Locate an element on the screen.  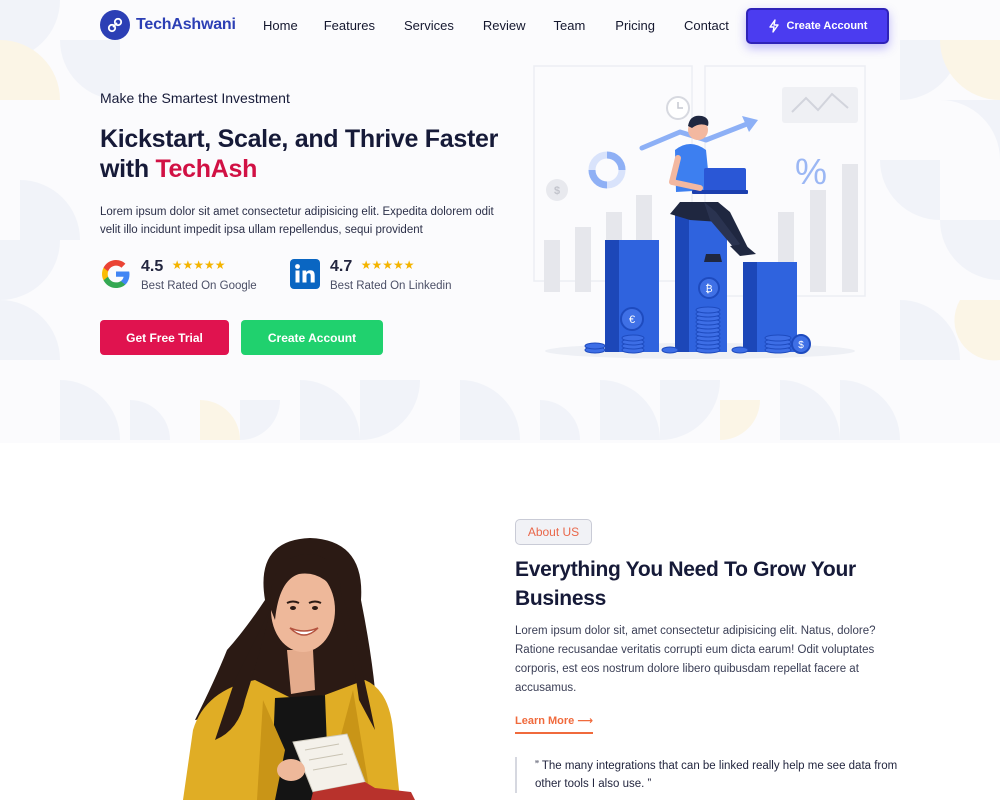
linkedin-rating: 4.7 ★★★★★ Best Rated On Linkedin is located at coordinates (370, 275).